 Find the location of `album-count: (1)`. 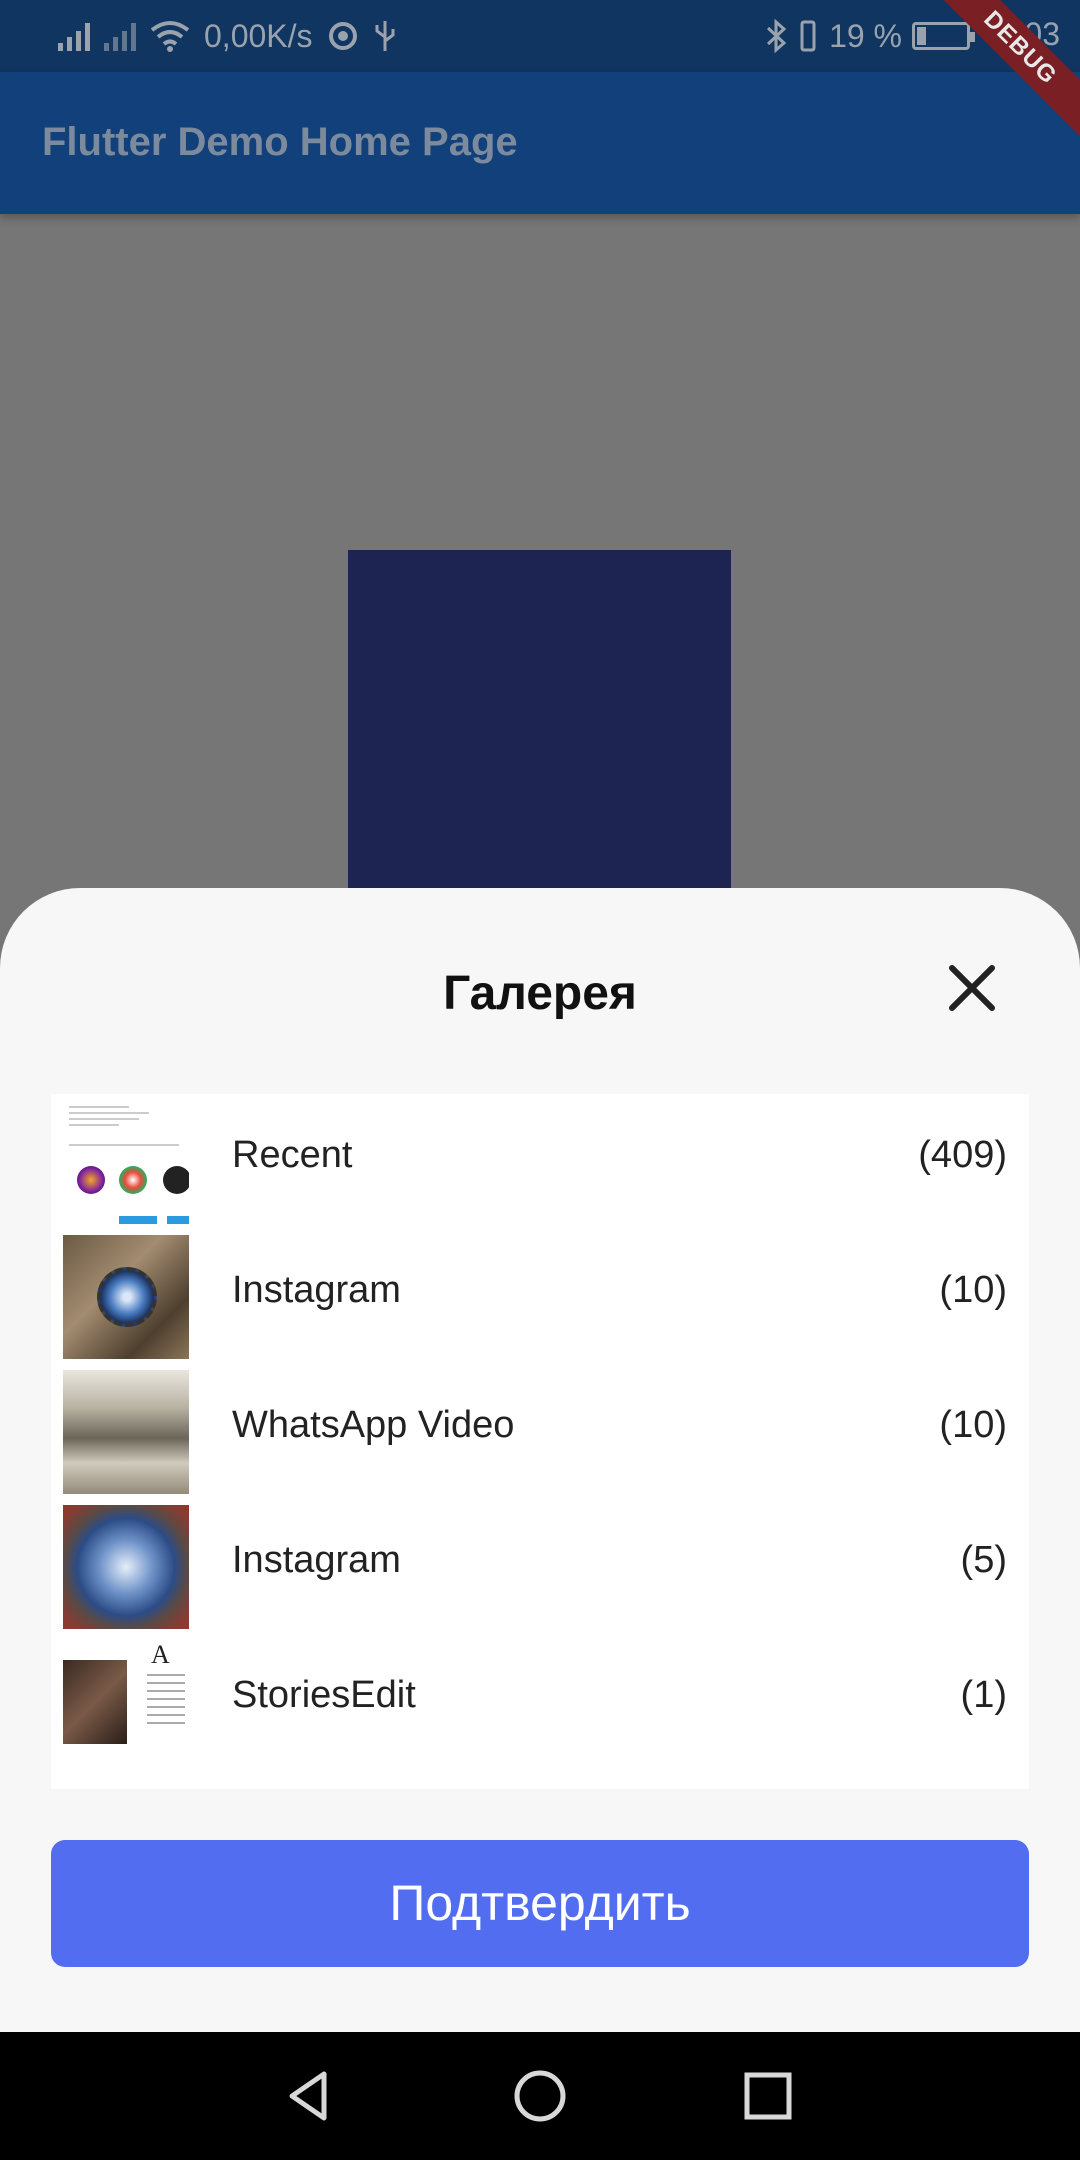

album-count: (1) is located at coordinates (983, 1695).